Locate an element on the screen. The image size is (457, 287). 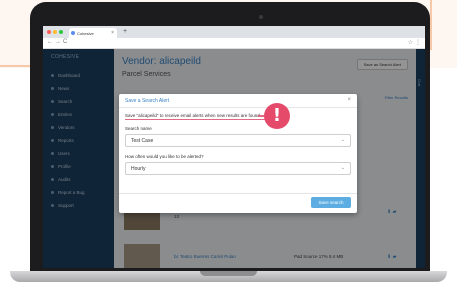
favicon-icon is located at coordinates (73, 33).